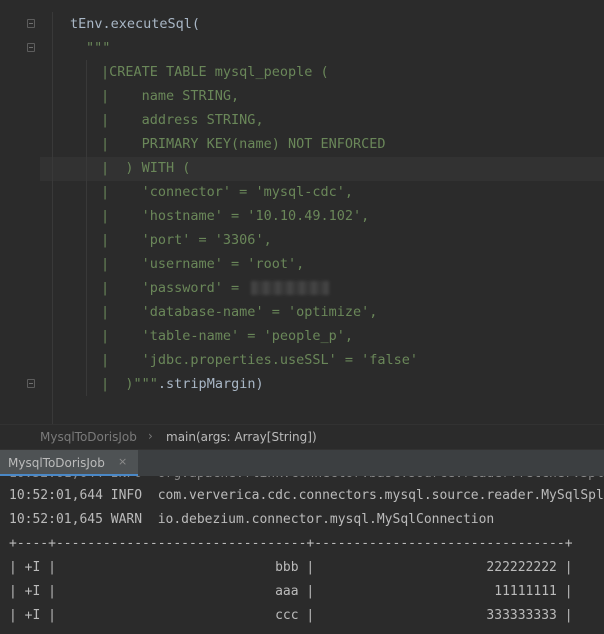  Describe the element at coordinates (290, 288) in the screenshot. I see `redacted-value` at that location.